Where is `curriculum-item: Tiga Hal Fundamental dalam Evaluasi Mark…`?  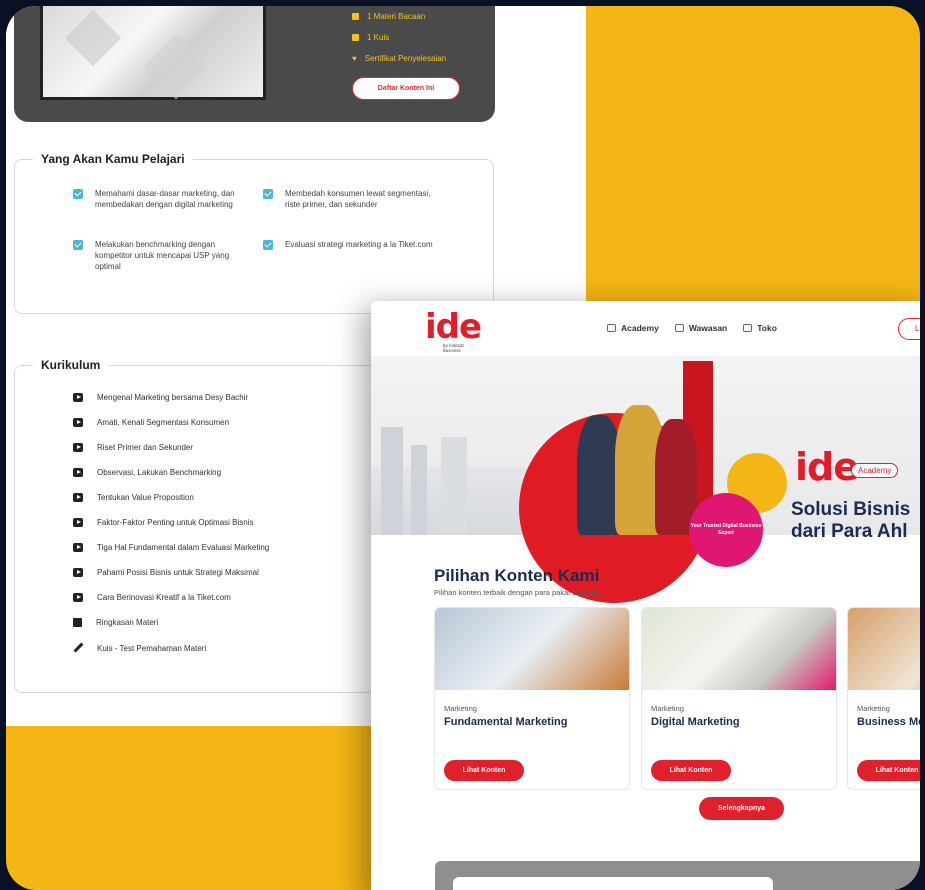 curriculum-item: Tiga Hal Fundamental dalam Evaluasi Mark… is located at coordinates (171, 547).